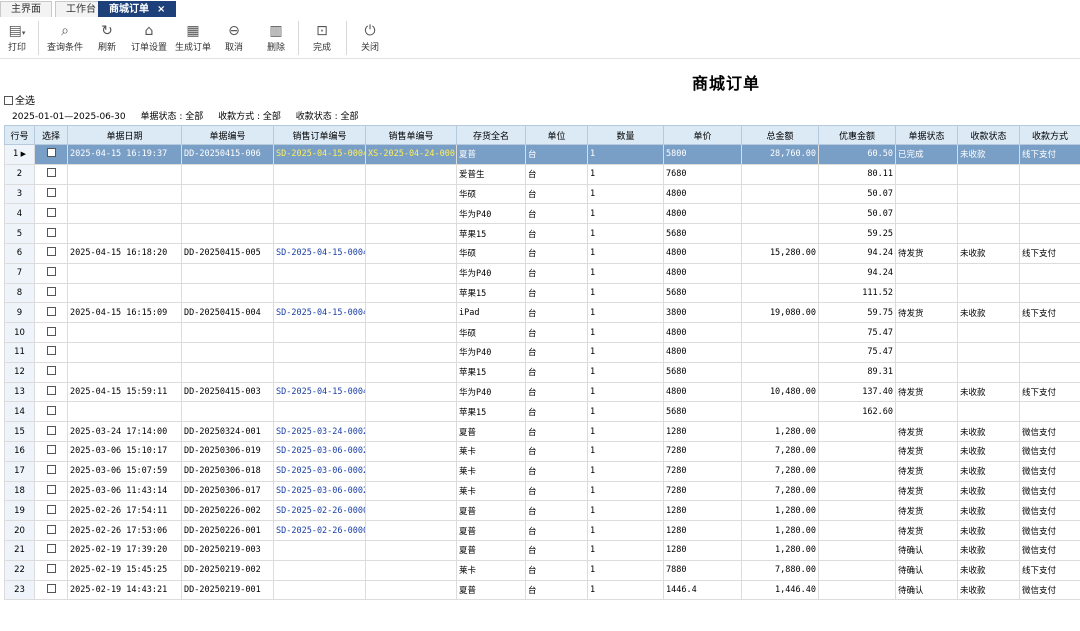 The image size is (1080, 631). Describe the element at coordinates (542, 233) in the screenshot. I see `table-row: 5 苹果15 台 1 5680 59.25` at that location.